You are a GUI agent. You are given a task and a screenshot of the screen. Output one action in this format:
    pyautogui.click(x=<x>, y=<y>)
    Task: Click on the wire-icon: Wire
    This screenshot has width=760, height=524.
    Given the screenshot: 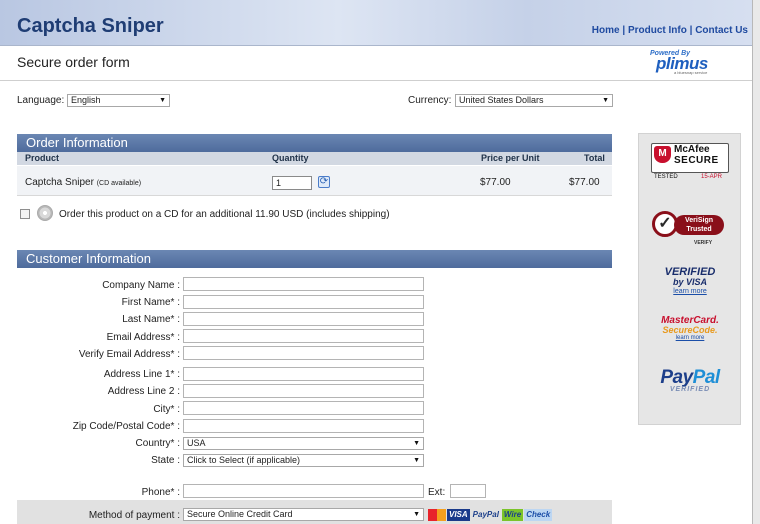 What is the action you would take?
    pyautogui.click(x=512, y=515)
    